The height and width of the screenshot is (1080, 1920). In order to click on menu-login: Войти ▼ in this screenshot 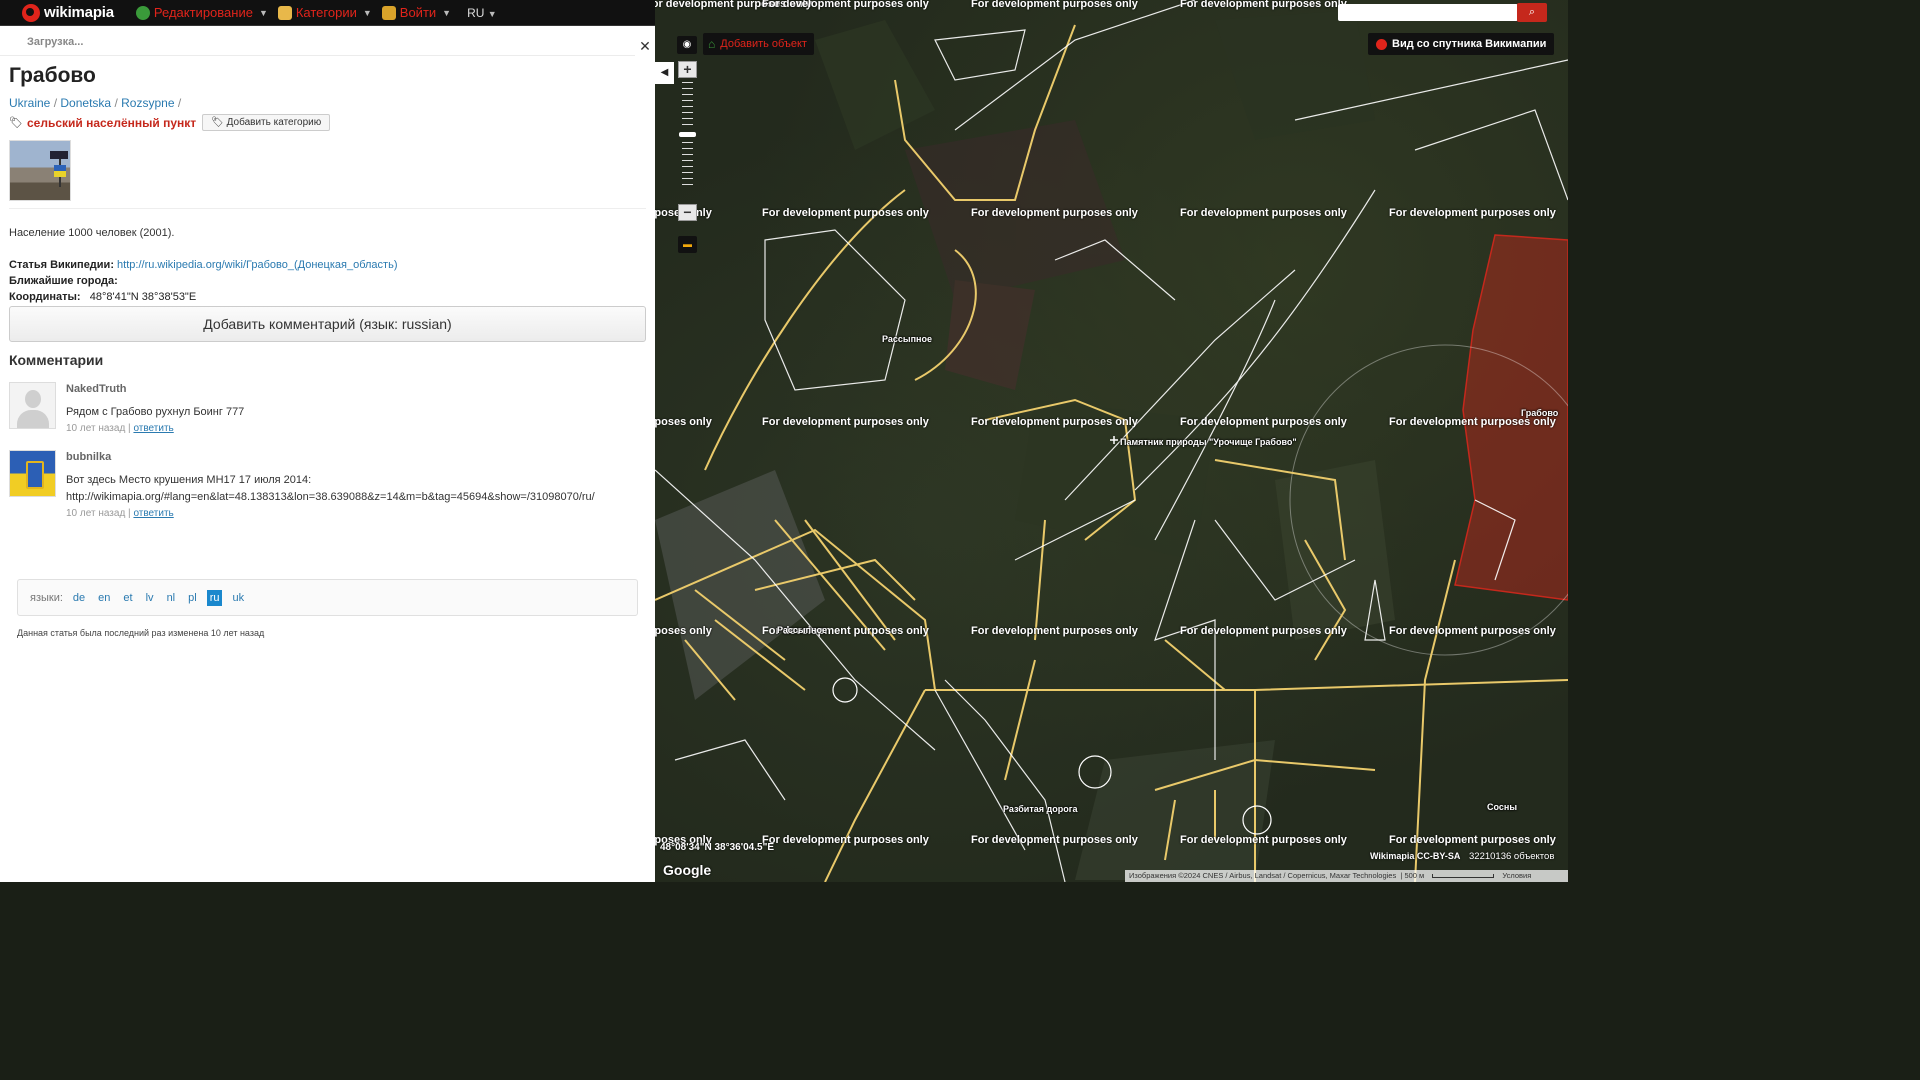, I will do `click(416, 12)`.